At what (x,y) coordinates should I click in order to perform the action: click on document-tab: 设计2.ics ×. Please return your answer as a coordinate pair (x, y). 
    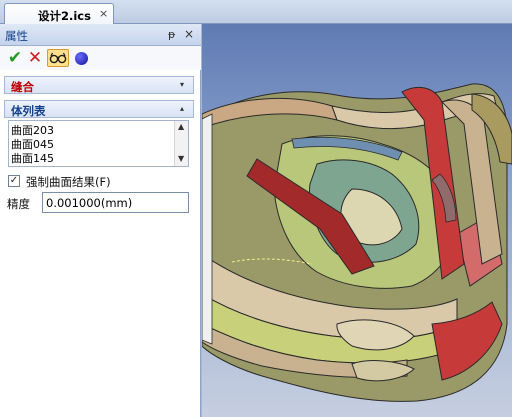
    Looking at the image, I should click on (59, 14).